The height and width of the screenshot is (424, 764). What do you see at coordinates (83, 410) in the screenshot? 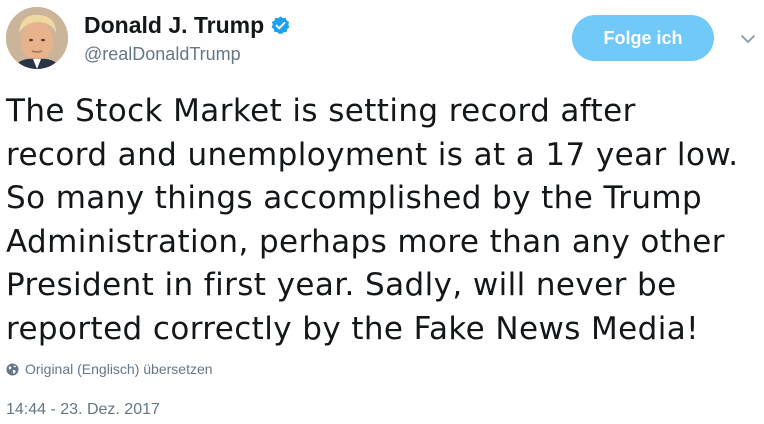
I see `tweet-timestamp: 14:44 - 23. Dez. 2017` at bounding box center [83, 410].